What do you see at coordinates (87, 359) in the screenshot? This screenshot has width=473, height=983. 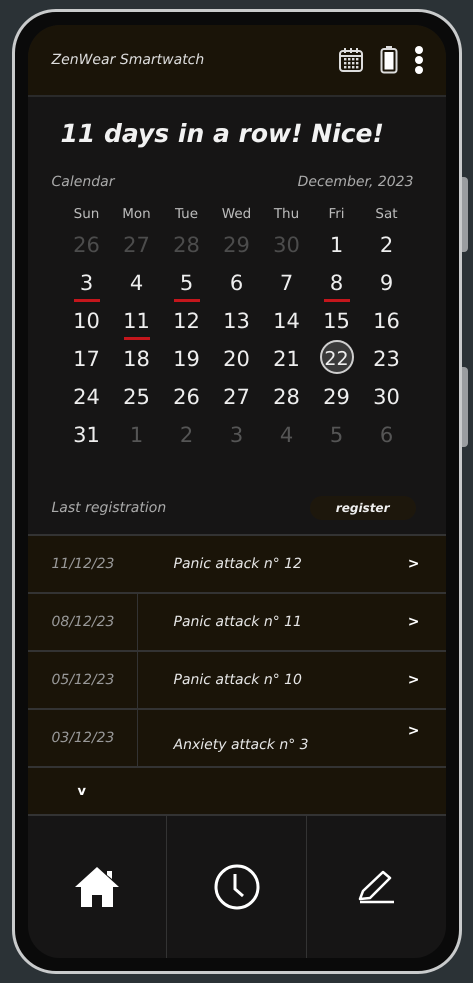 I see `calendar-day: 17` at bounding box center [87, 359].